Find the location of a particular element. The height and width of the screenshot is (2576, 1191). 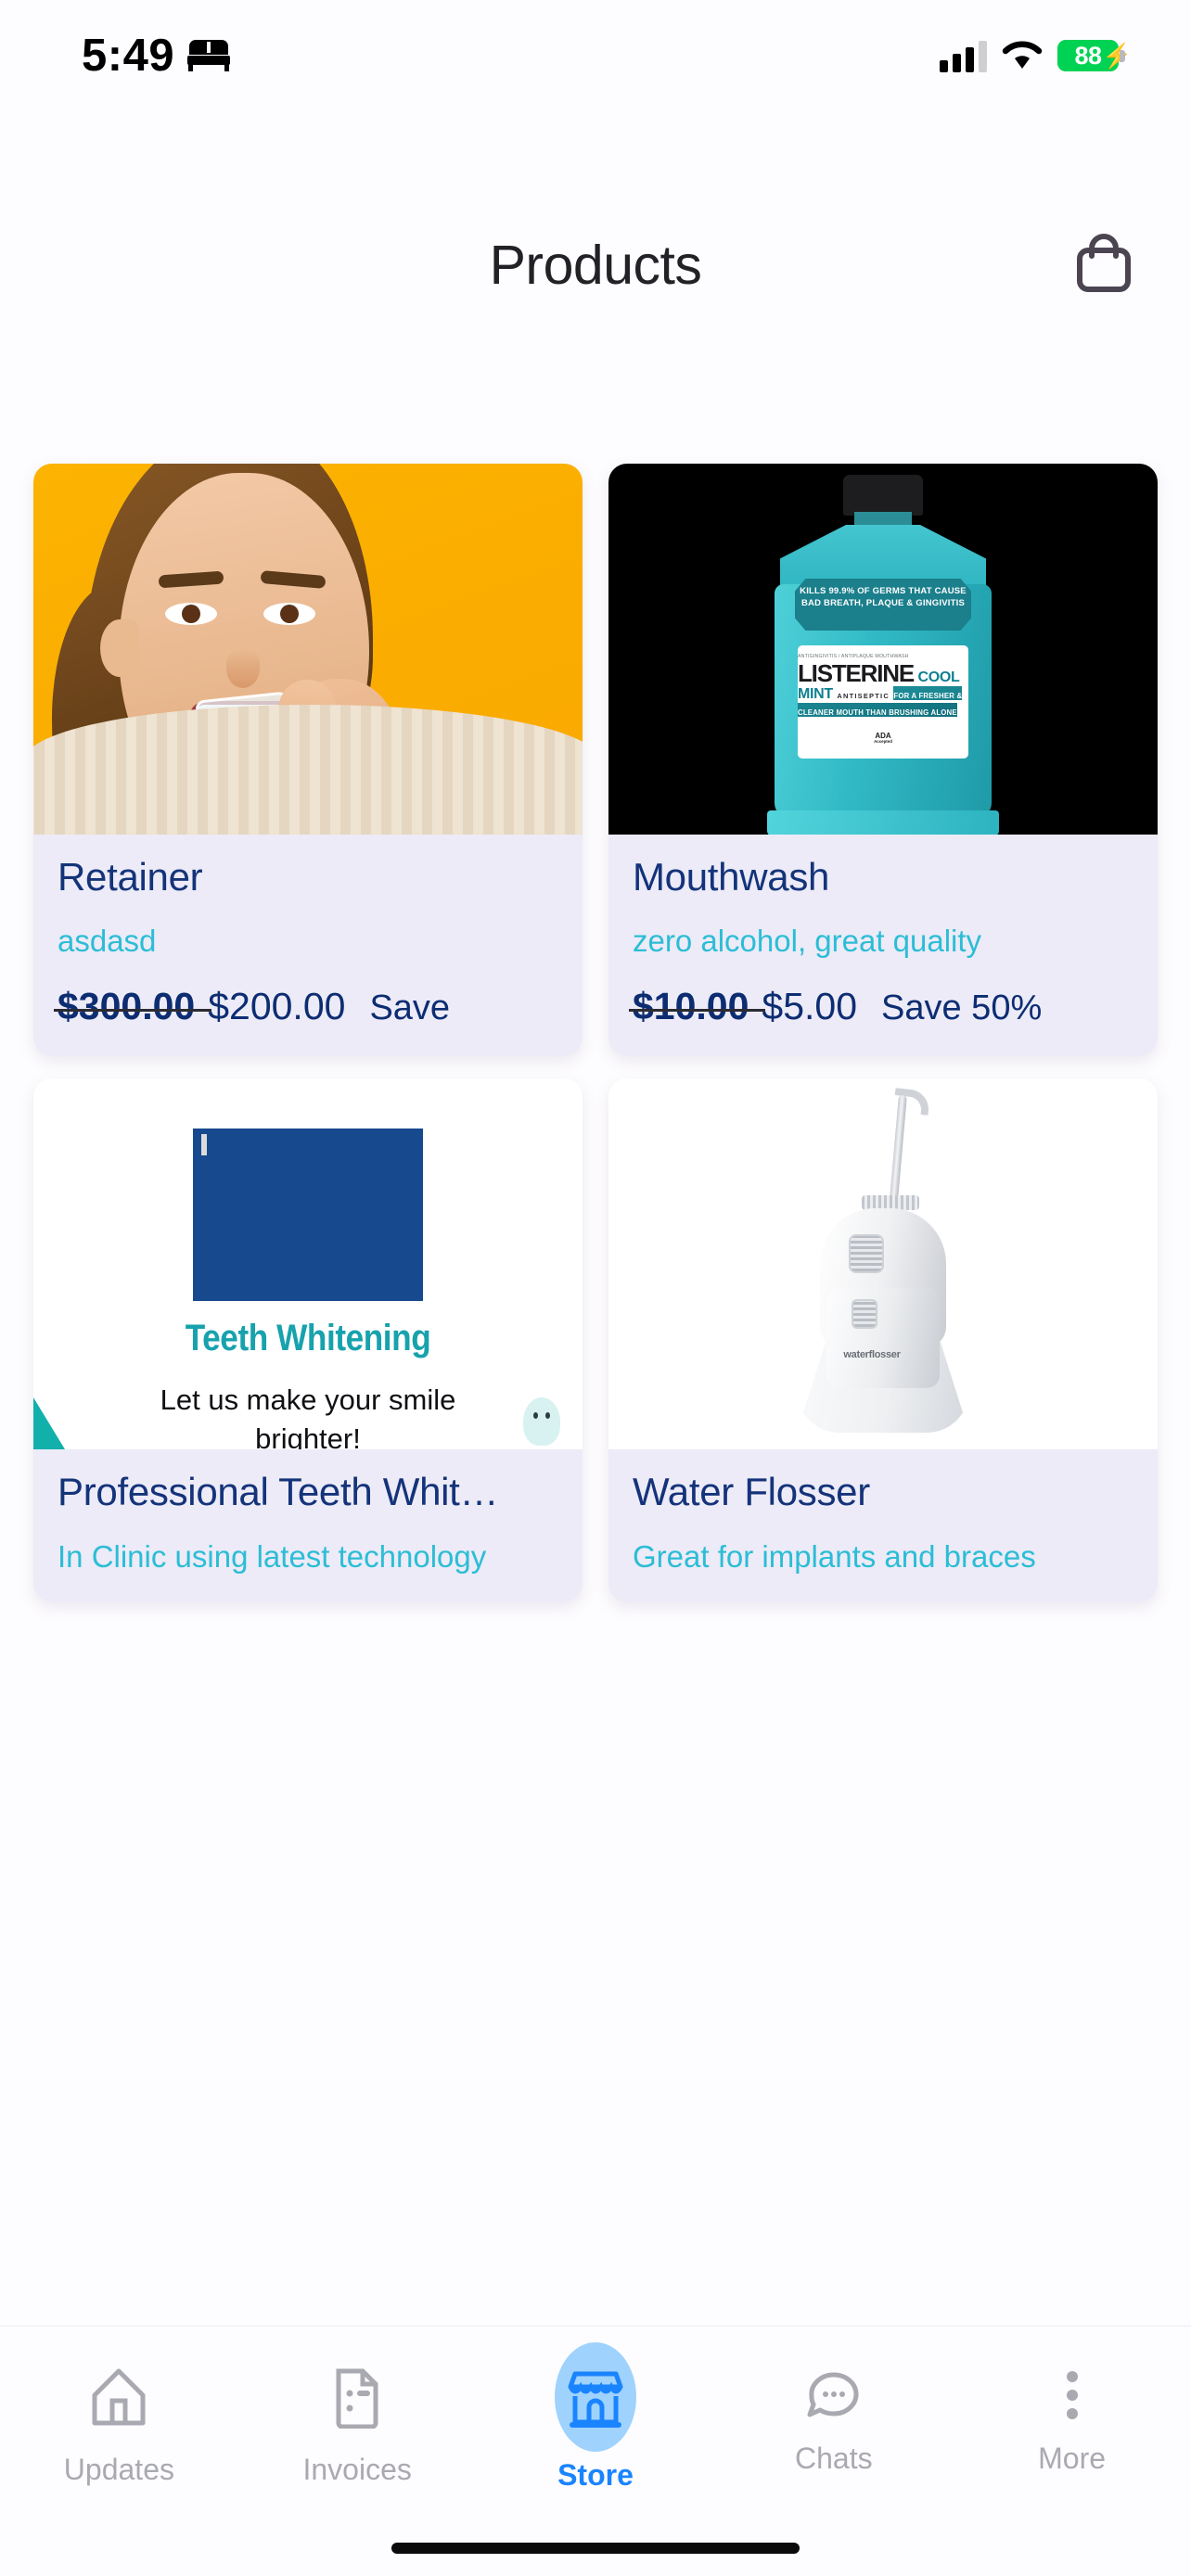

tab-label-store: Store is located at coordinates (595, 2475).